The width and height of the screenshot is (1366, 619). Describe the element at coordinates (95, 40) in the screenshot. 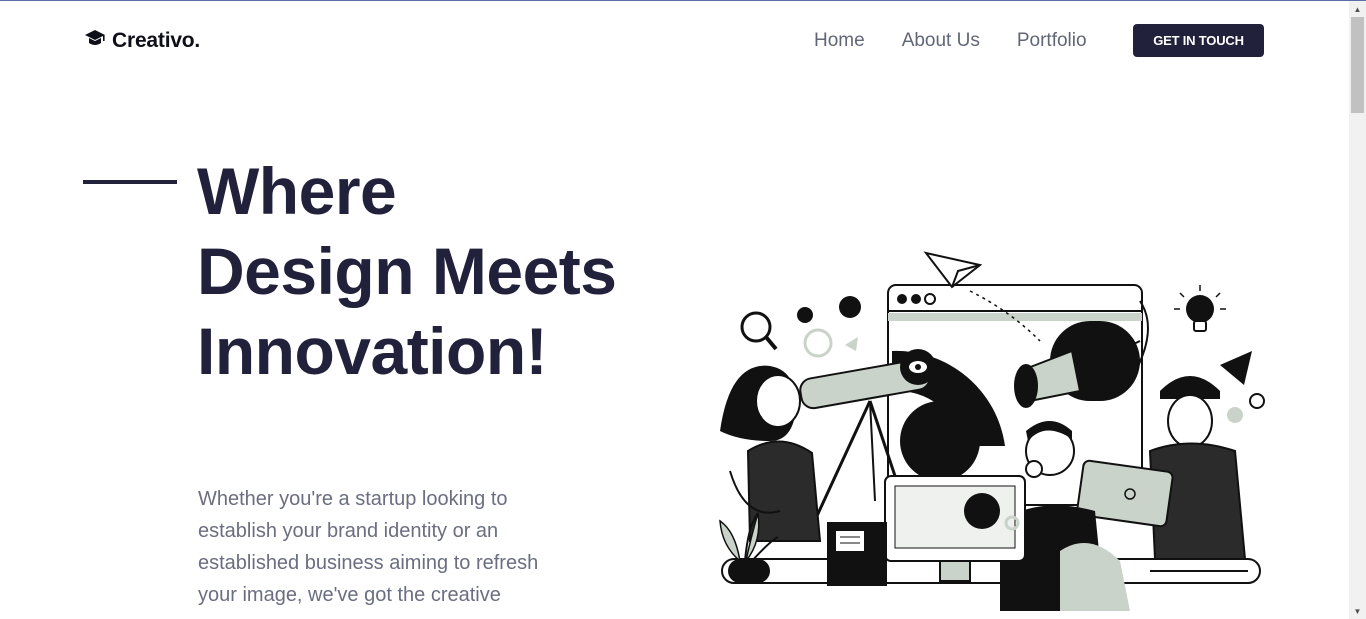

I see `graduation-cap-icon` at that location.